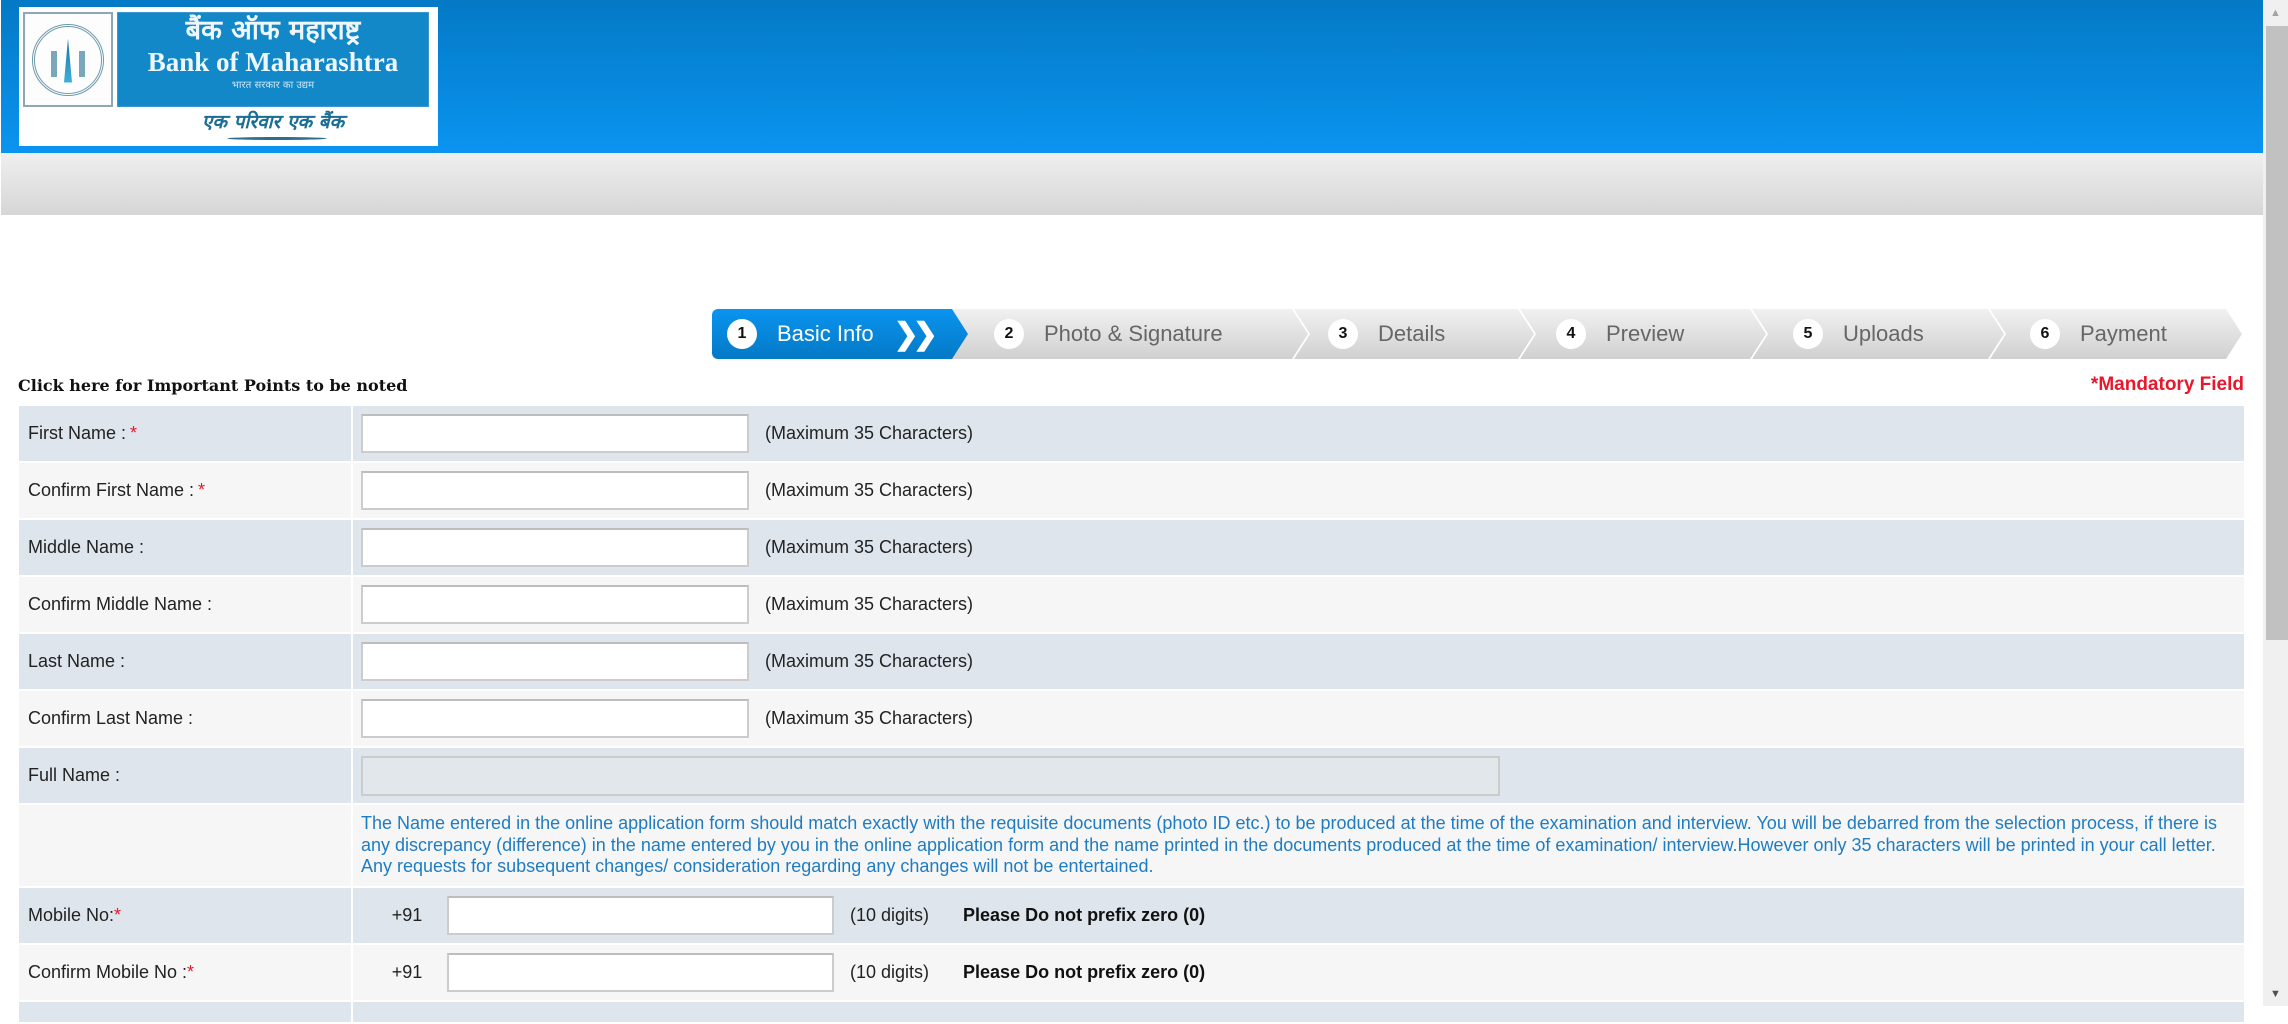 The width and height of the screenshot is (2288, 1024). Describe the element at coordinates (930, 775) in the screenshot. I see `full-name-input` at that location.